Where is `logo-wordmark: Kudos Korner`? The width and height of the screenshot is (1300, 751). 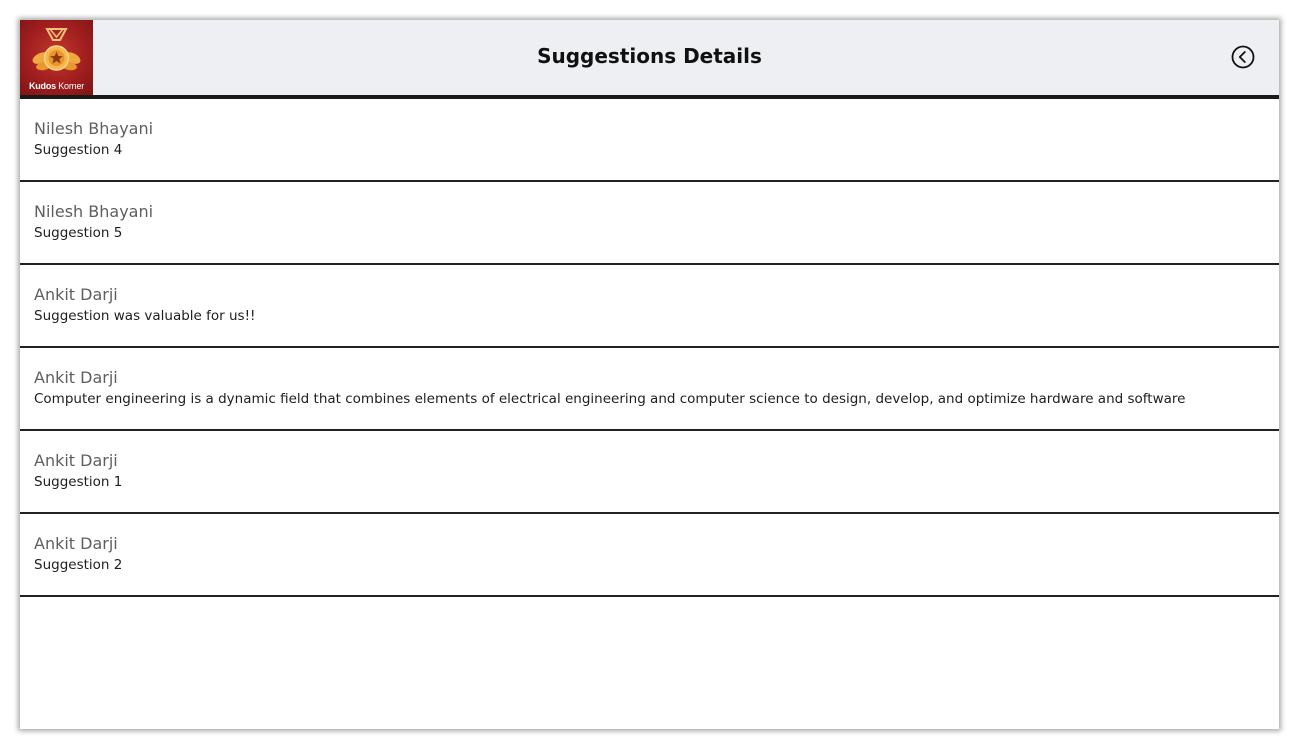
logo-wordmark: Kudos Korner is located at coordinates (56, 86).